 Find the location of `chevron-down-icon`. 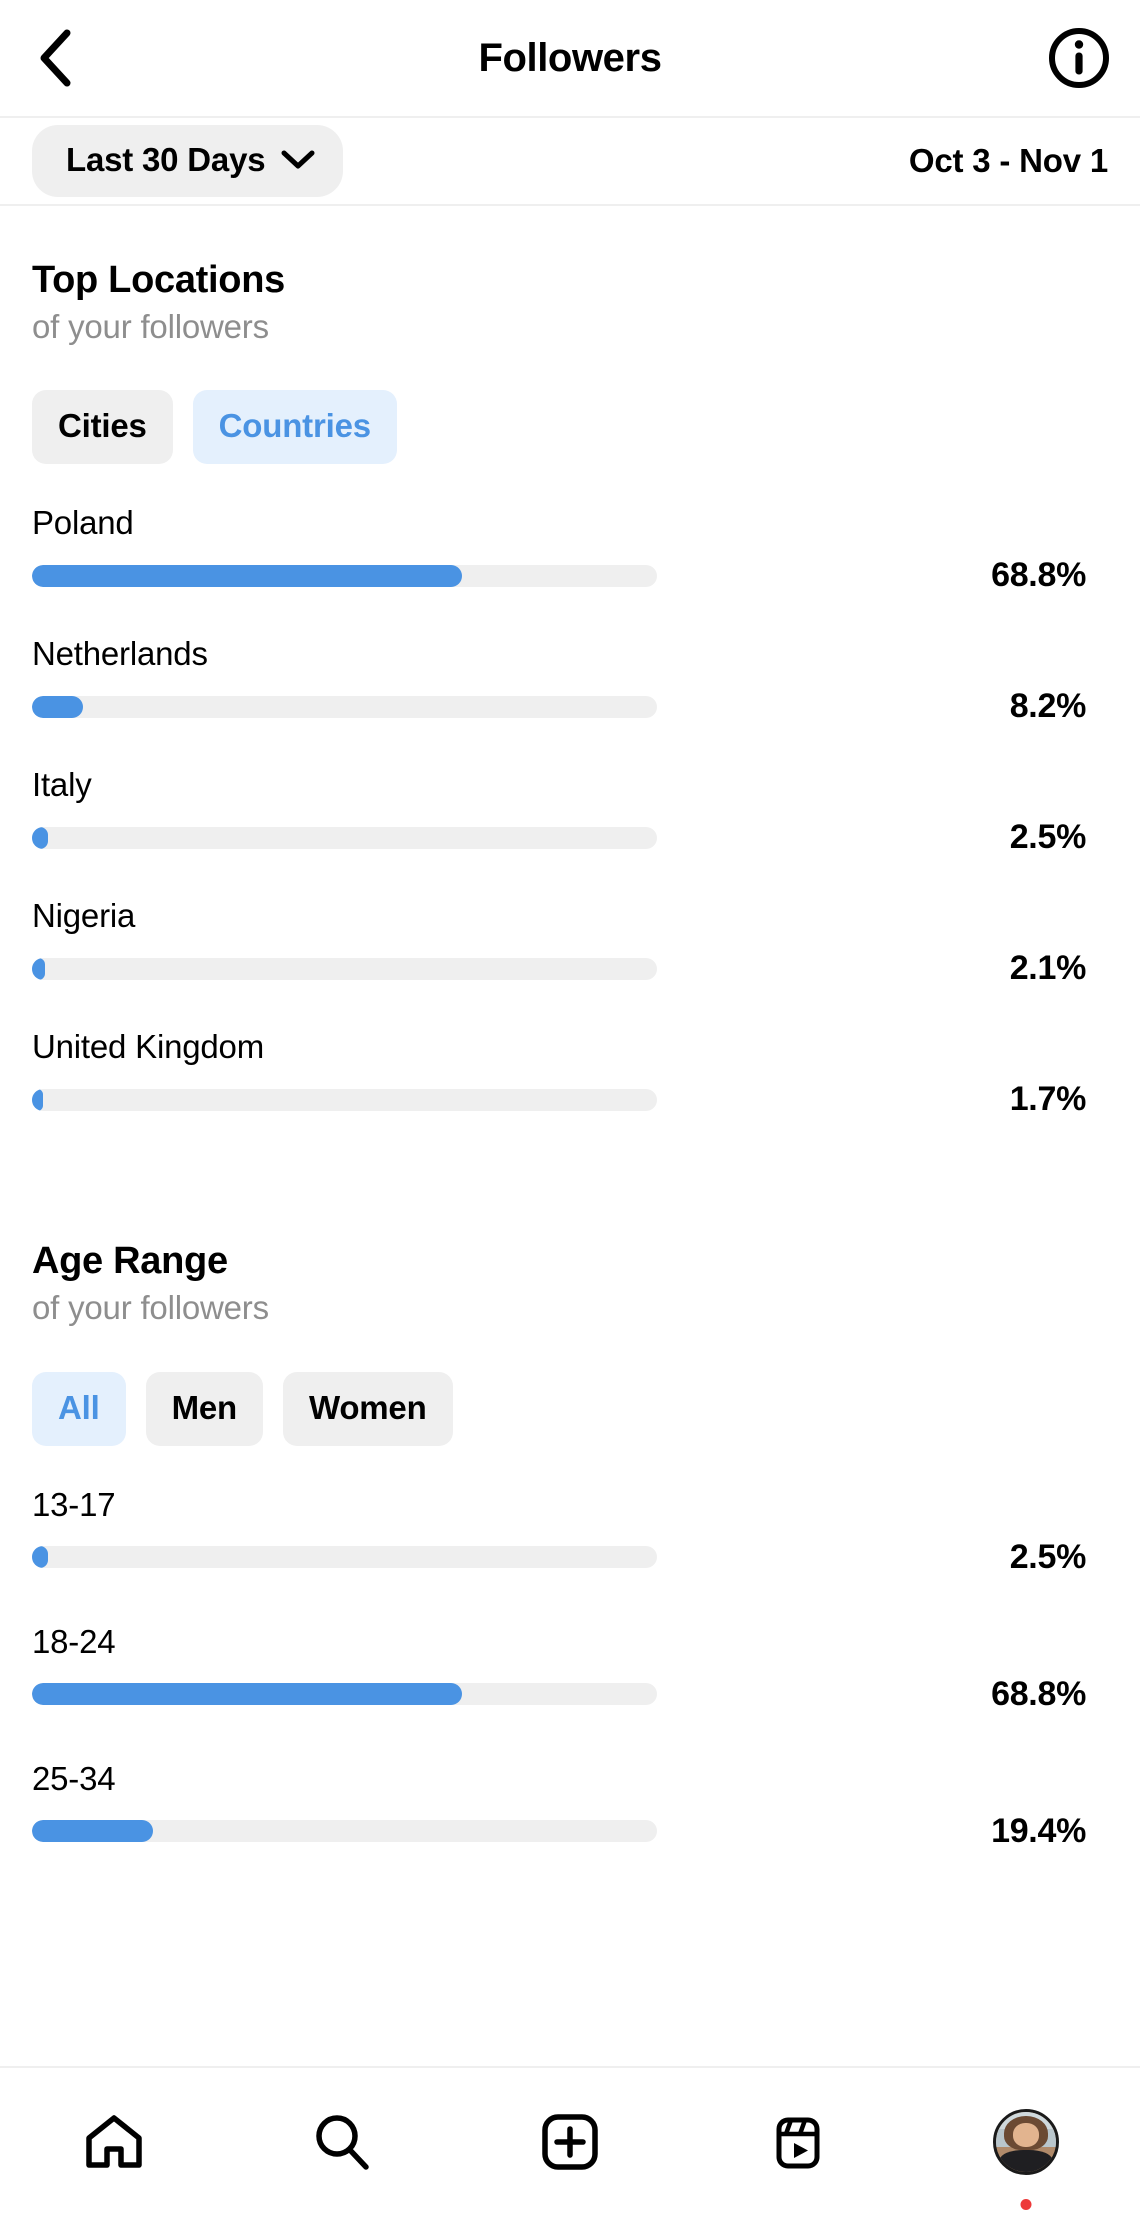

chevron-down-icon is located at coordinates (298, 159).